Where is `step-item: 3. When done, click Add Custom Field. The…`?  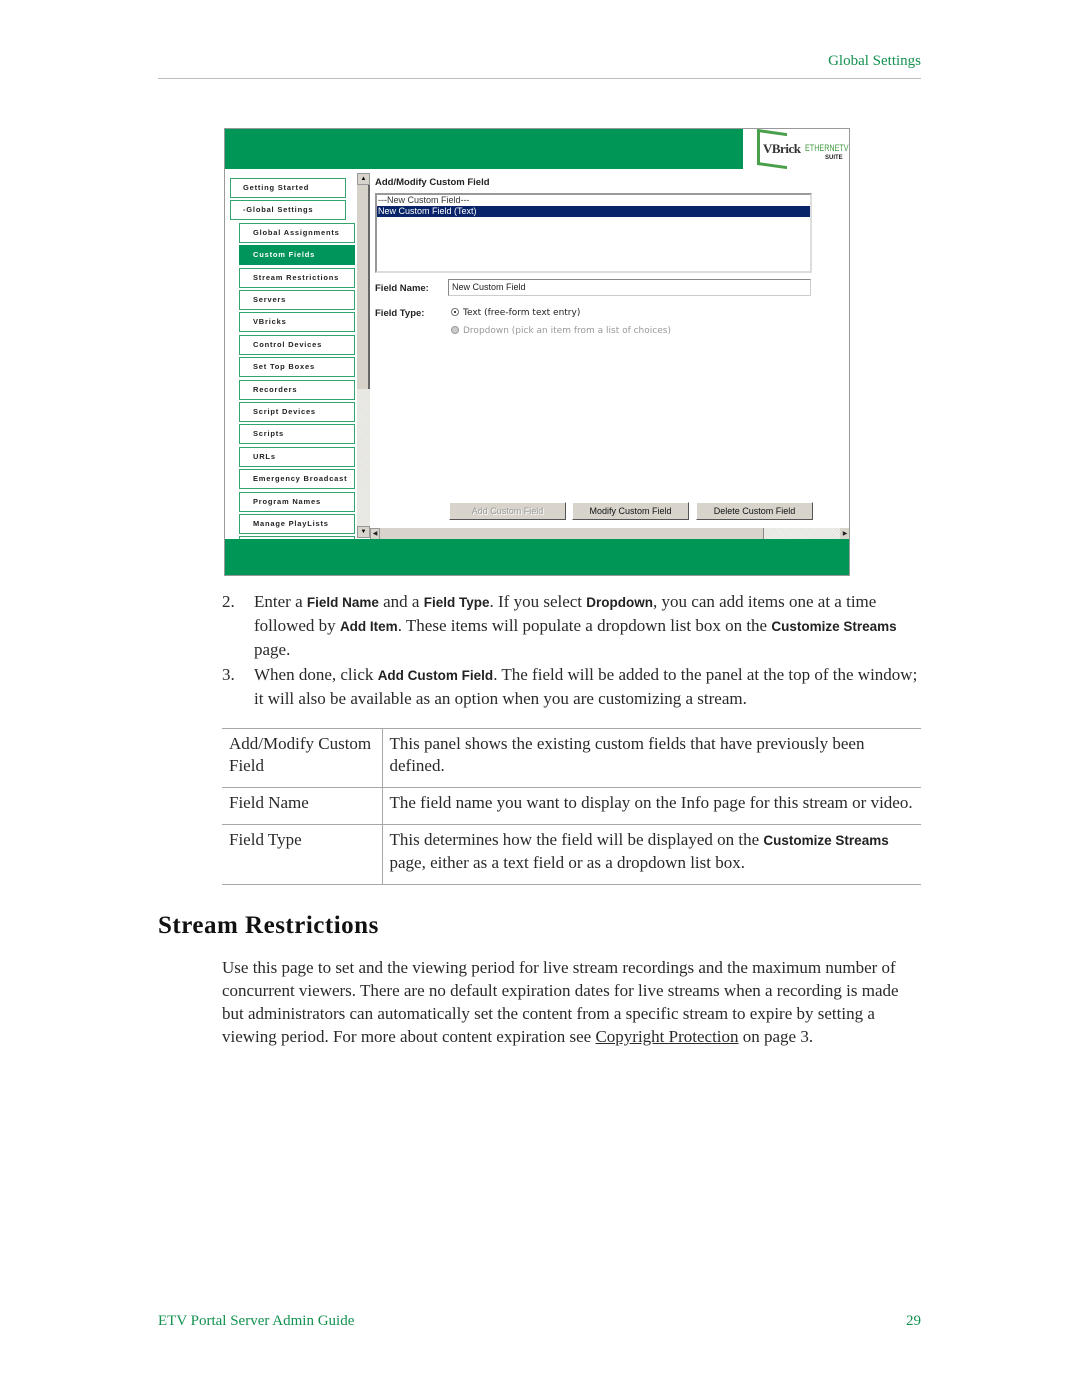
step-item: 3. When done, click Add Custom Field. The… is located at coordinates (572, 686).